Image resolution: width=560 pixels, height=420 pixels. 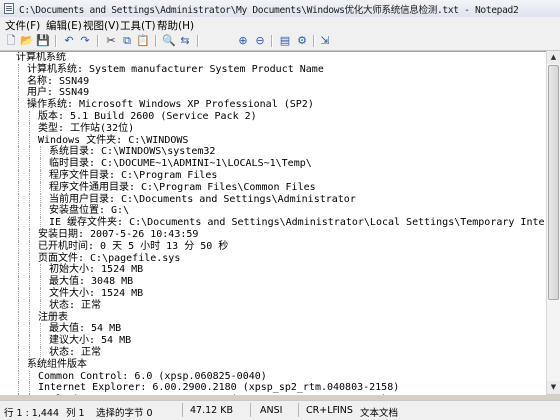 What do you see at coordinates (133, 175) in the screenshot?
I see `line-text: 程序文件目录: C:\Program Files` at bounding box center [133, 175].